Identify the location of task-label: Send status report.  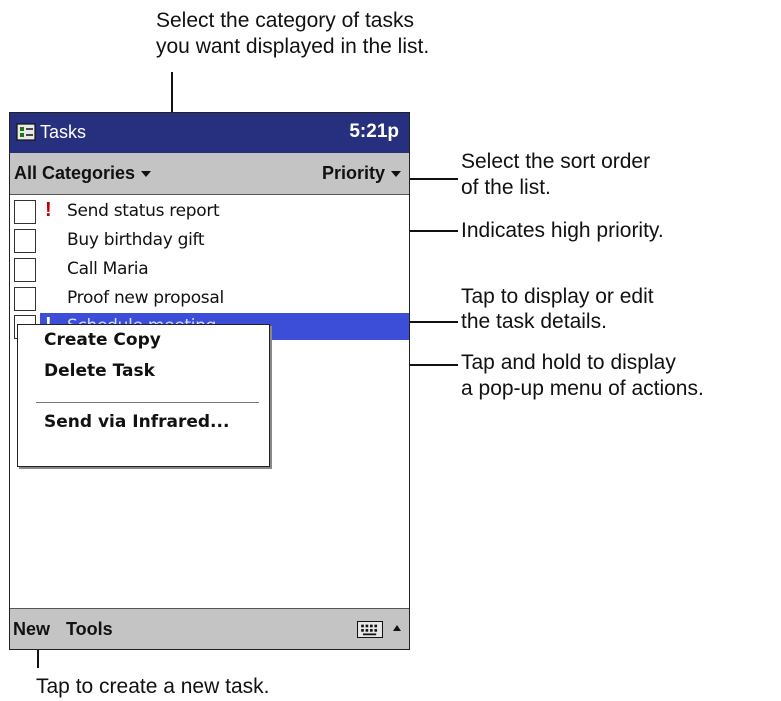
(143, 211).